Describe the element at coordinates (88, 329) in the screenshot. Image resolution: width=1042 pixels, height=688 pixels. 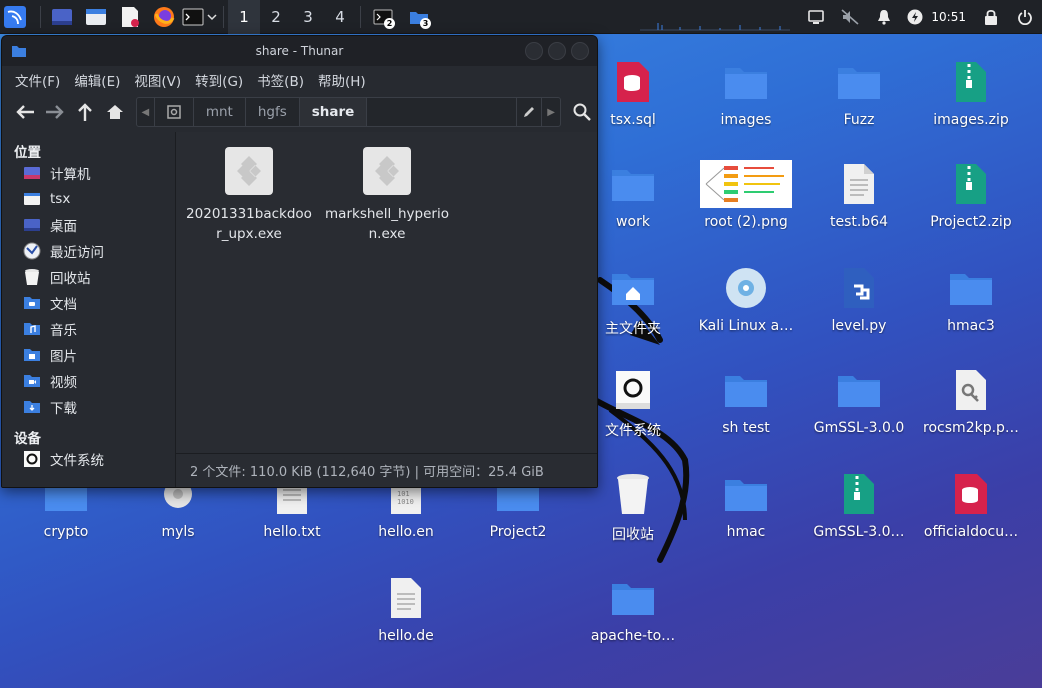
I see `sidebar-item-music: 音乐` at that location.